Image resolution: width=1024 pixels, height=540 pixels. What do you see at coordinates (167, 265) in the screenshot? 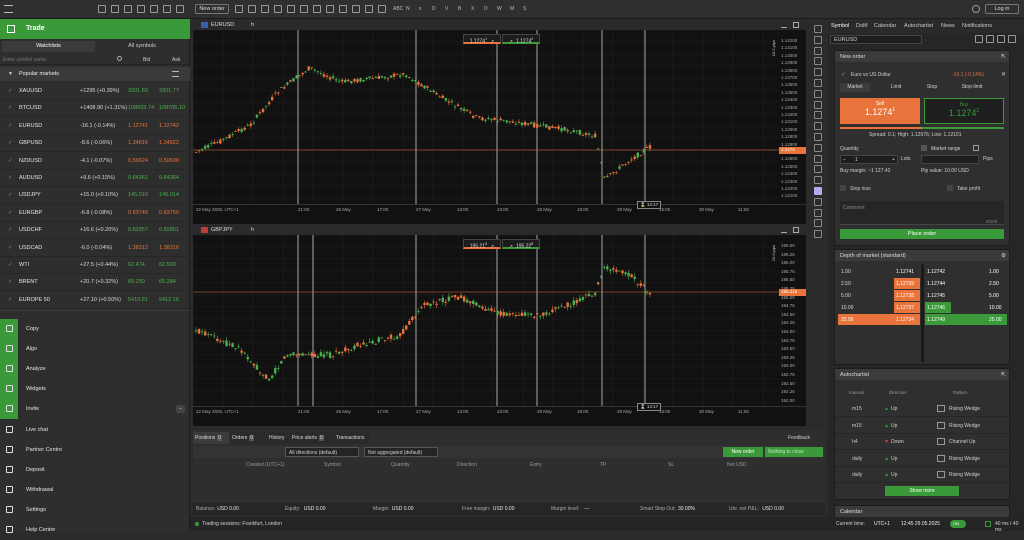
I see `ask-price: 62.509` at bounding box center [167, 265].